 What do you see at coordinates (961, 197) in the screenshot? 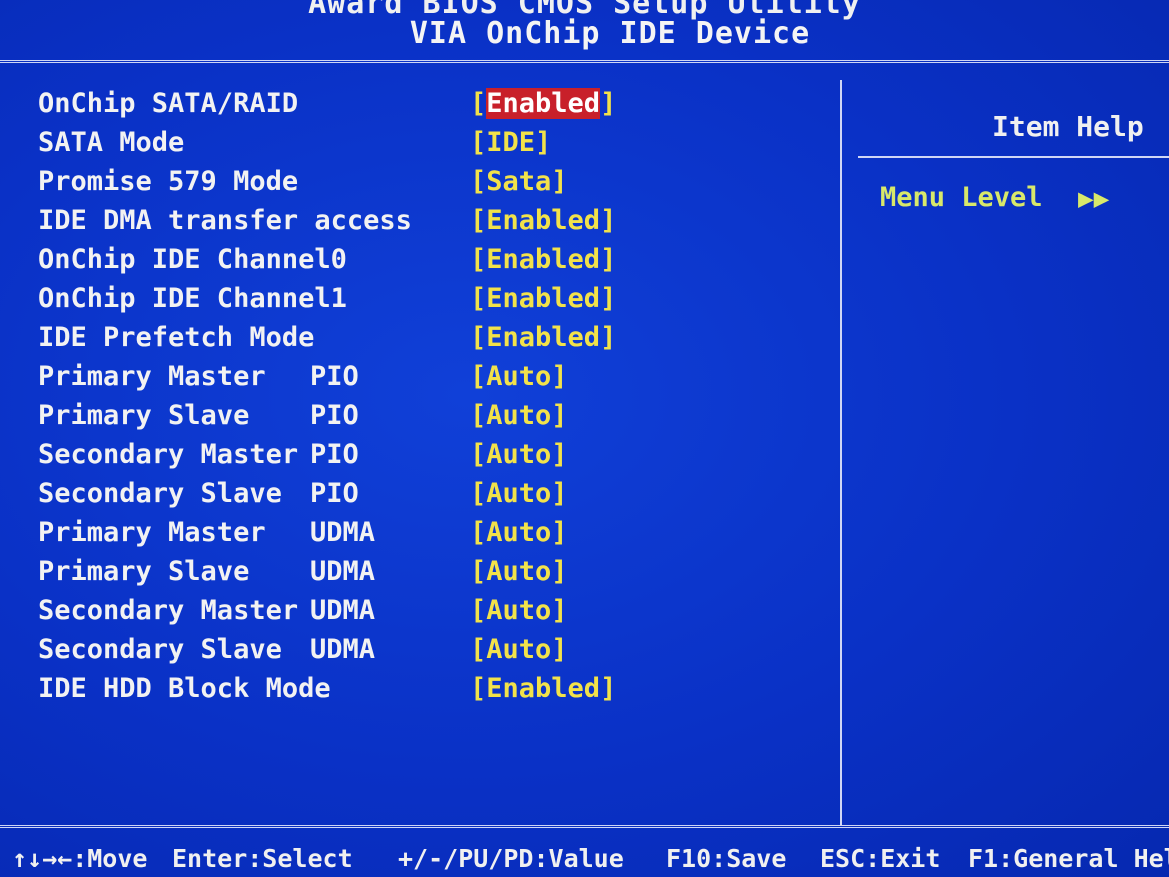
I see `menu-level-label: Menu Level` at bounding box center [961, 197].